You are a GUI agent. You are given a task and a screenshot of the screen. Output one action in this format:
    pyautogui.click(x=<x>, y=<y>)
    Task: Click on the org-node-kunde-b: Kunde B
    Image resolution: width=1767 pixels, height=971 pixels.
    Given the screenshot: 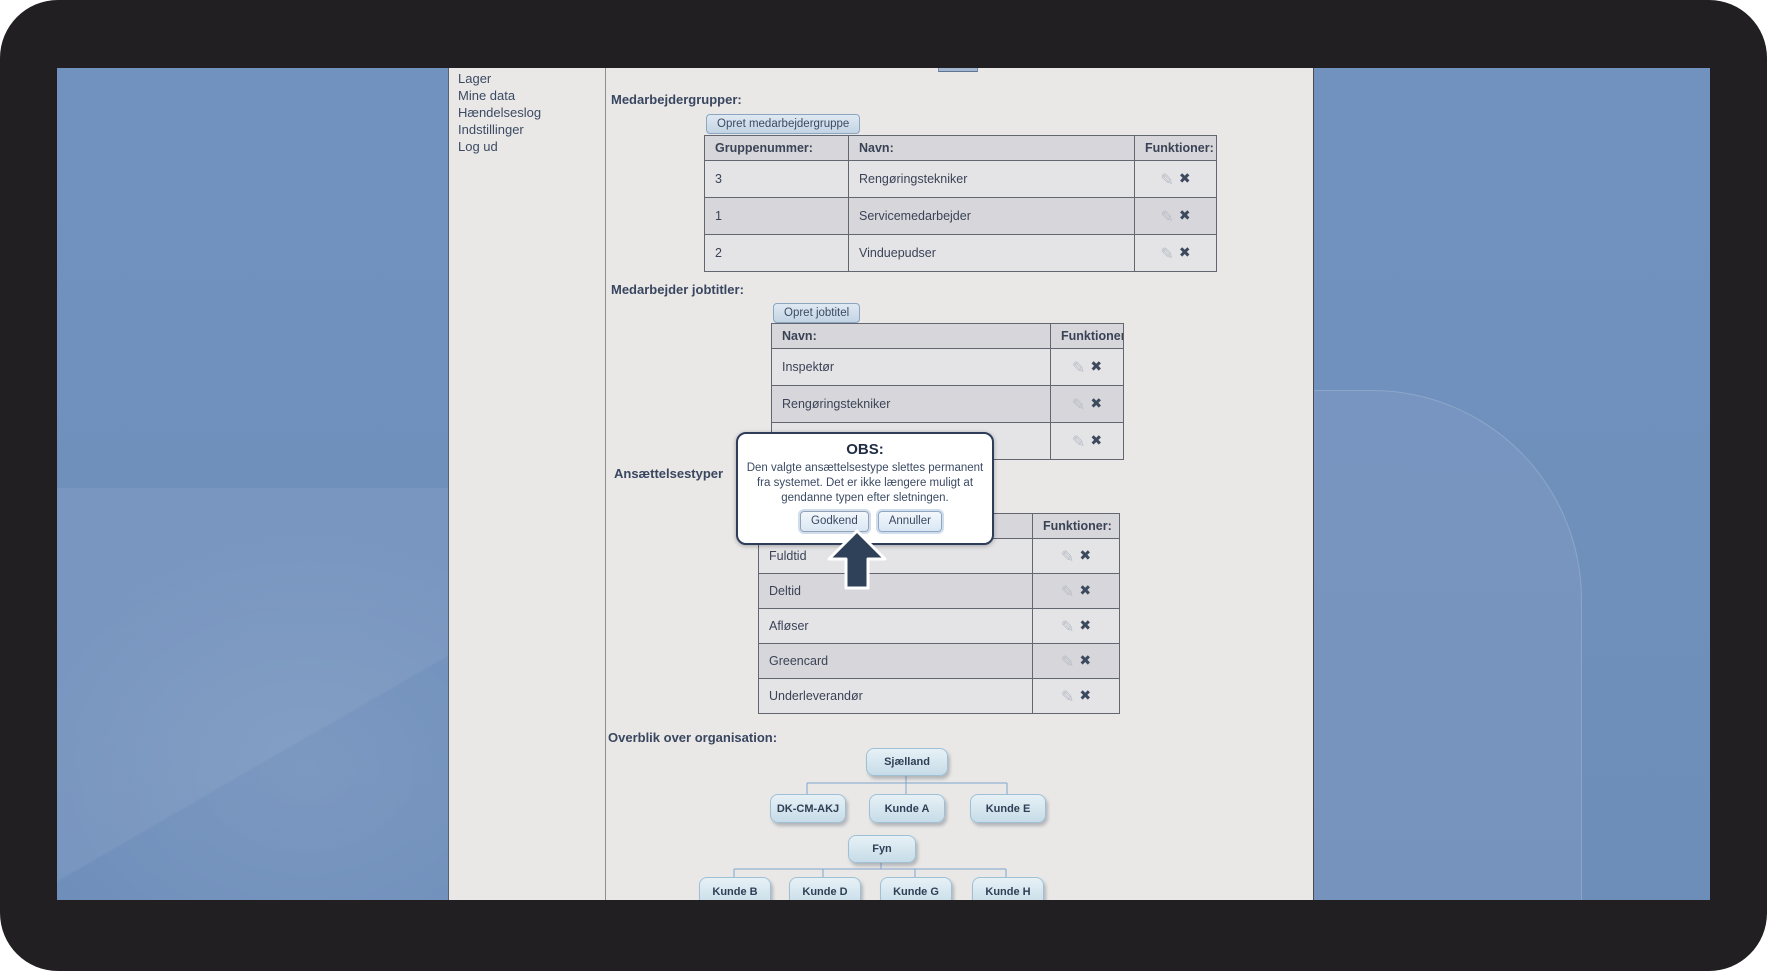 What is the action you would take?
    pyautogui.click(x=735, y=888)
    